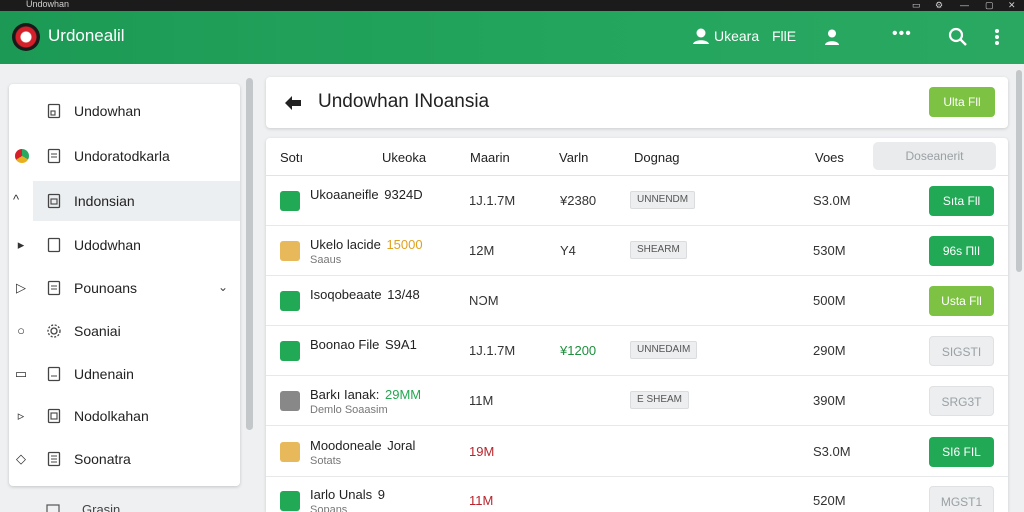 This screenshot has width=1024, height=512. What do you see at coordinates (404, 157) in the screenshot?
I see `column-header-name: Ukeoka` at bounding box center [404, 157].